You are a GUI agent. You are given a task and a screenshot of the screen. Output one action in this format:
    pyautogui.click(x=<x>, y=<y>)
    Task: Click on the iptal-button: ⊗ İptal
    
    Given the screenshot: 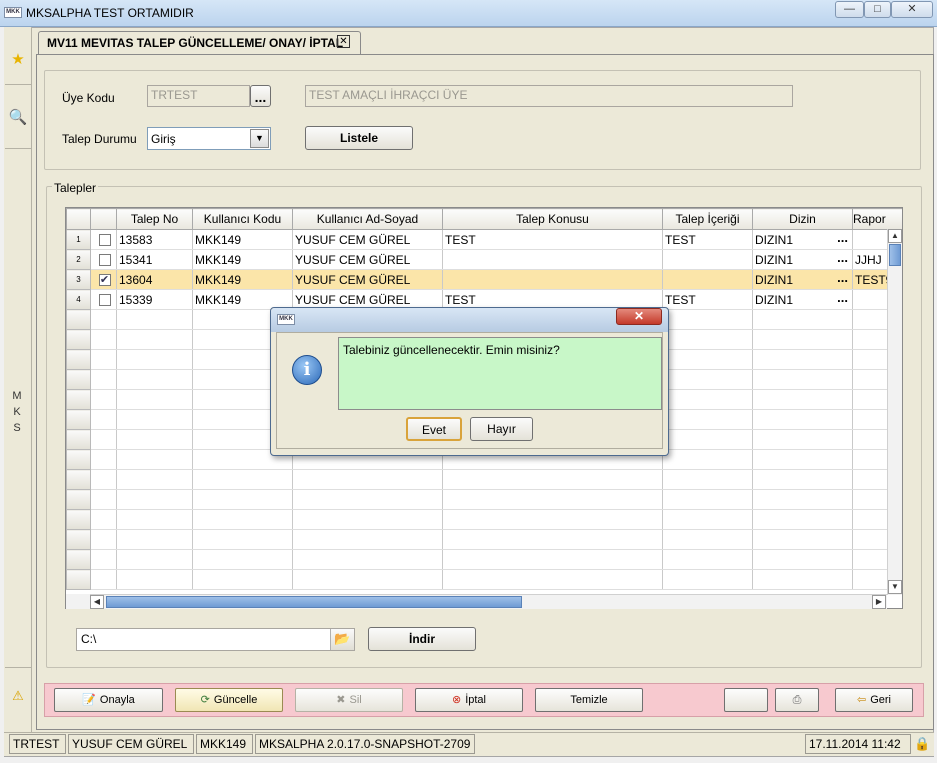 What is the action you would take?
    pyautogui.click(x=469, y=700)
    